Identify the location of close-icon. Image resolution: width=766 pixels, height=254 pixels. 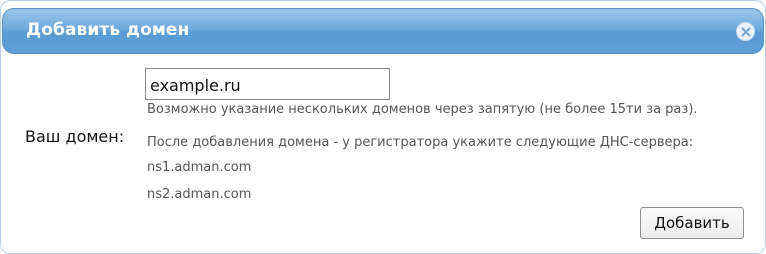
(746, 32).